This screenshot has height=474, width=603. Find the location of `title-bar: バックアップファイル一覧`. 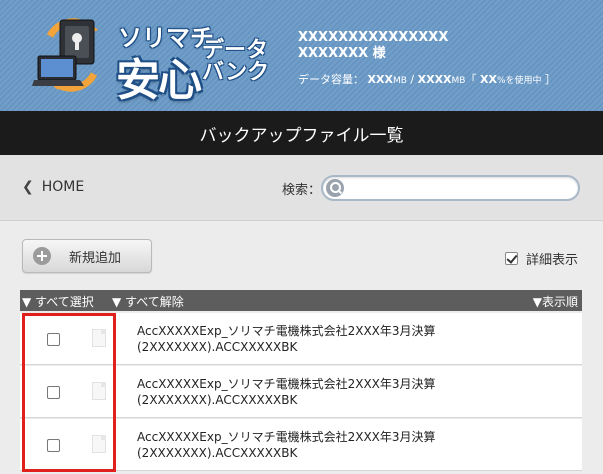

title-bar: バックアップファイル一覧 is located at coordinates (301, 133).